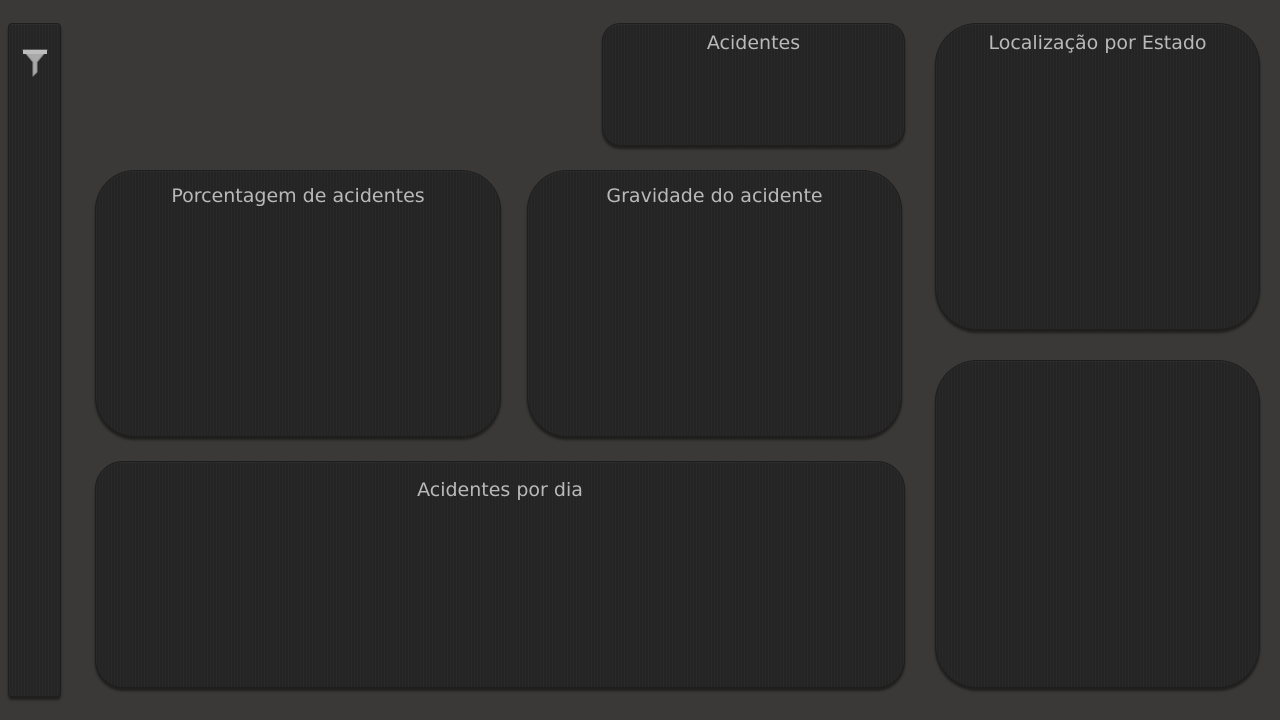 The image size is (1280, 720). I want to click on acidentes-card: Acidentes, so click(753, 84).